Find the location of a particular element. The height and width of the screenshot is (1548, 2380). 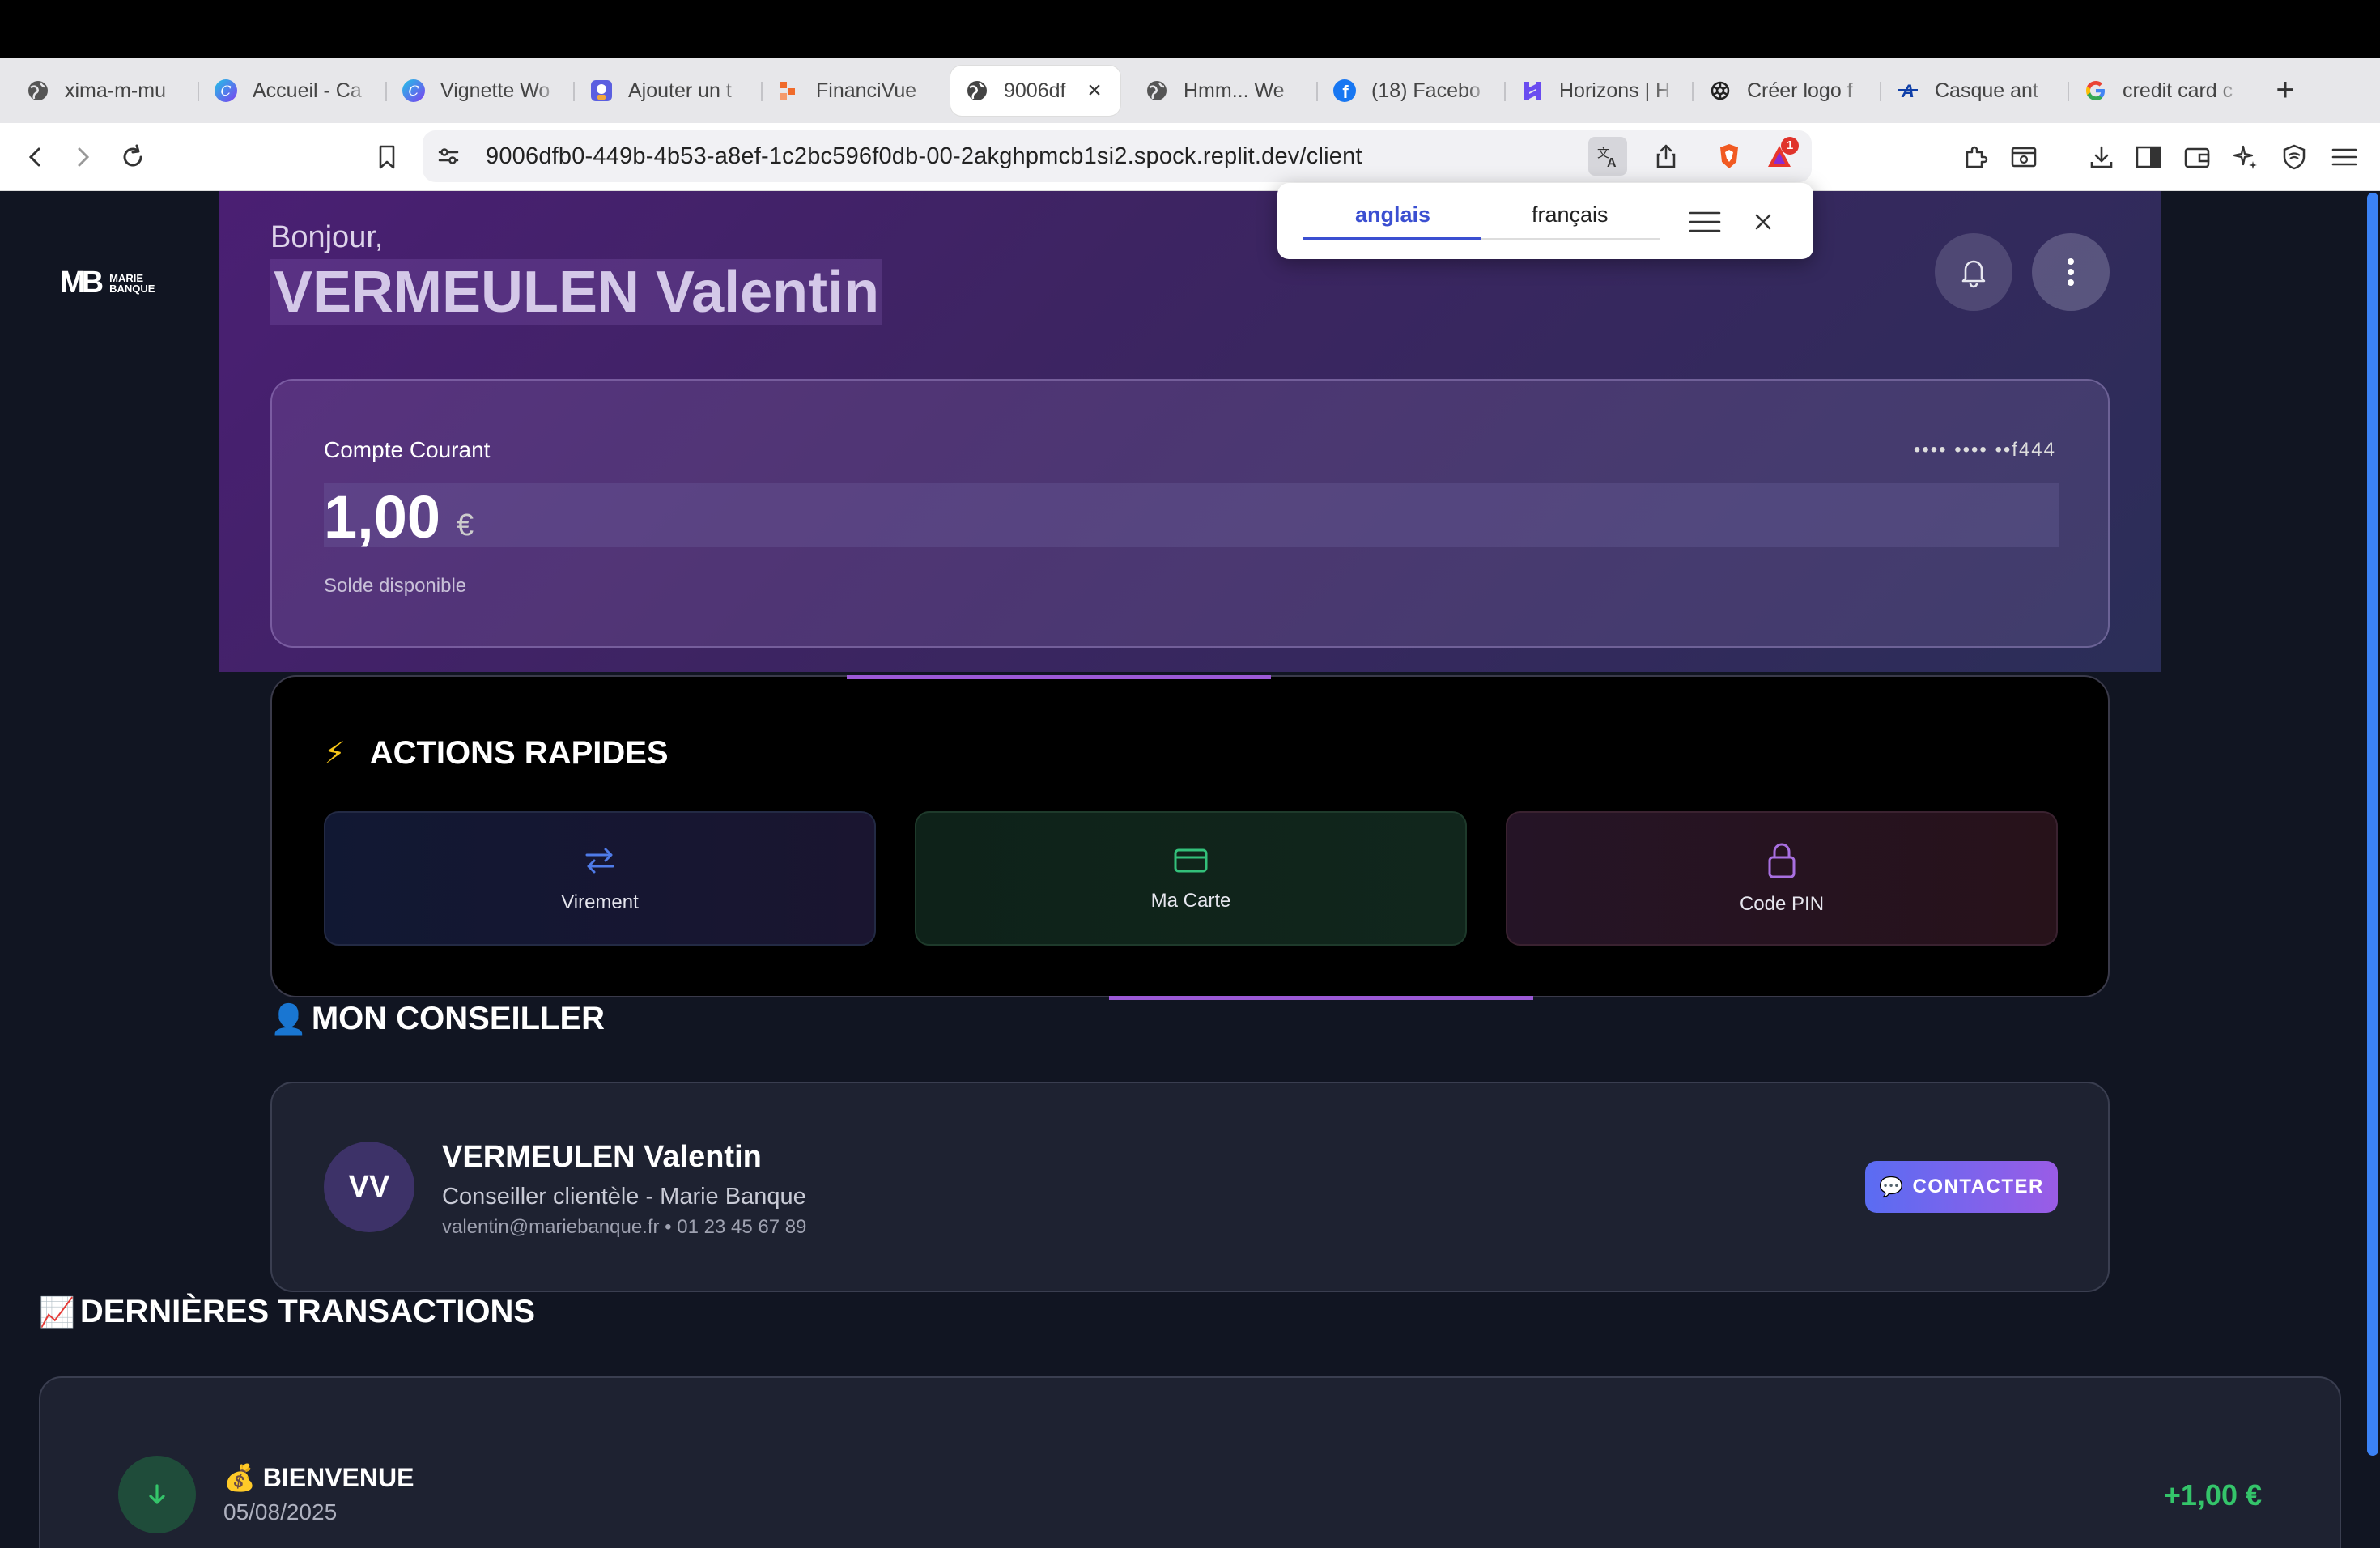

contact-label: CONTACTER is located at coordinates (1978, 1187).